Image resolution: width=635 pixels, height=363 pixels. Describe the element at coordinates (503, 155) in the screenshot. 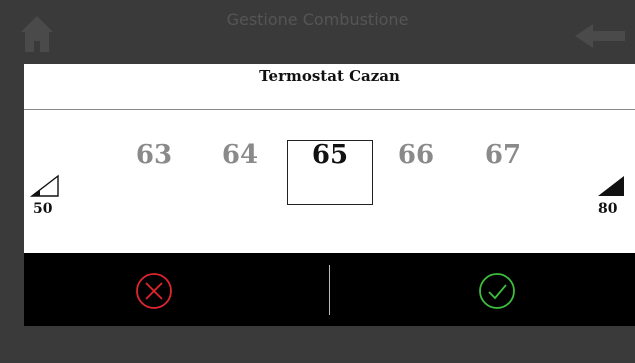

I see `value-option: 67` at that location.